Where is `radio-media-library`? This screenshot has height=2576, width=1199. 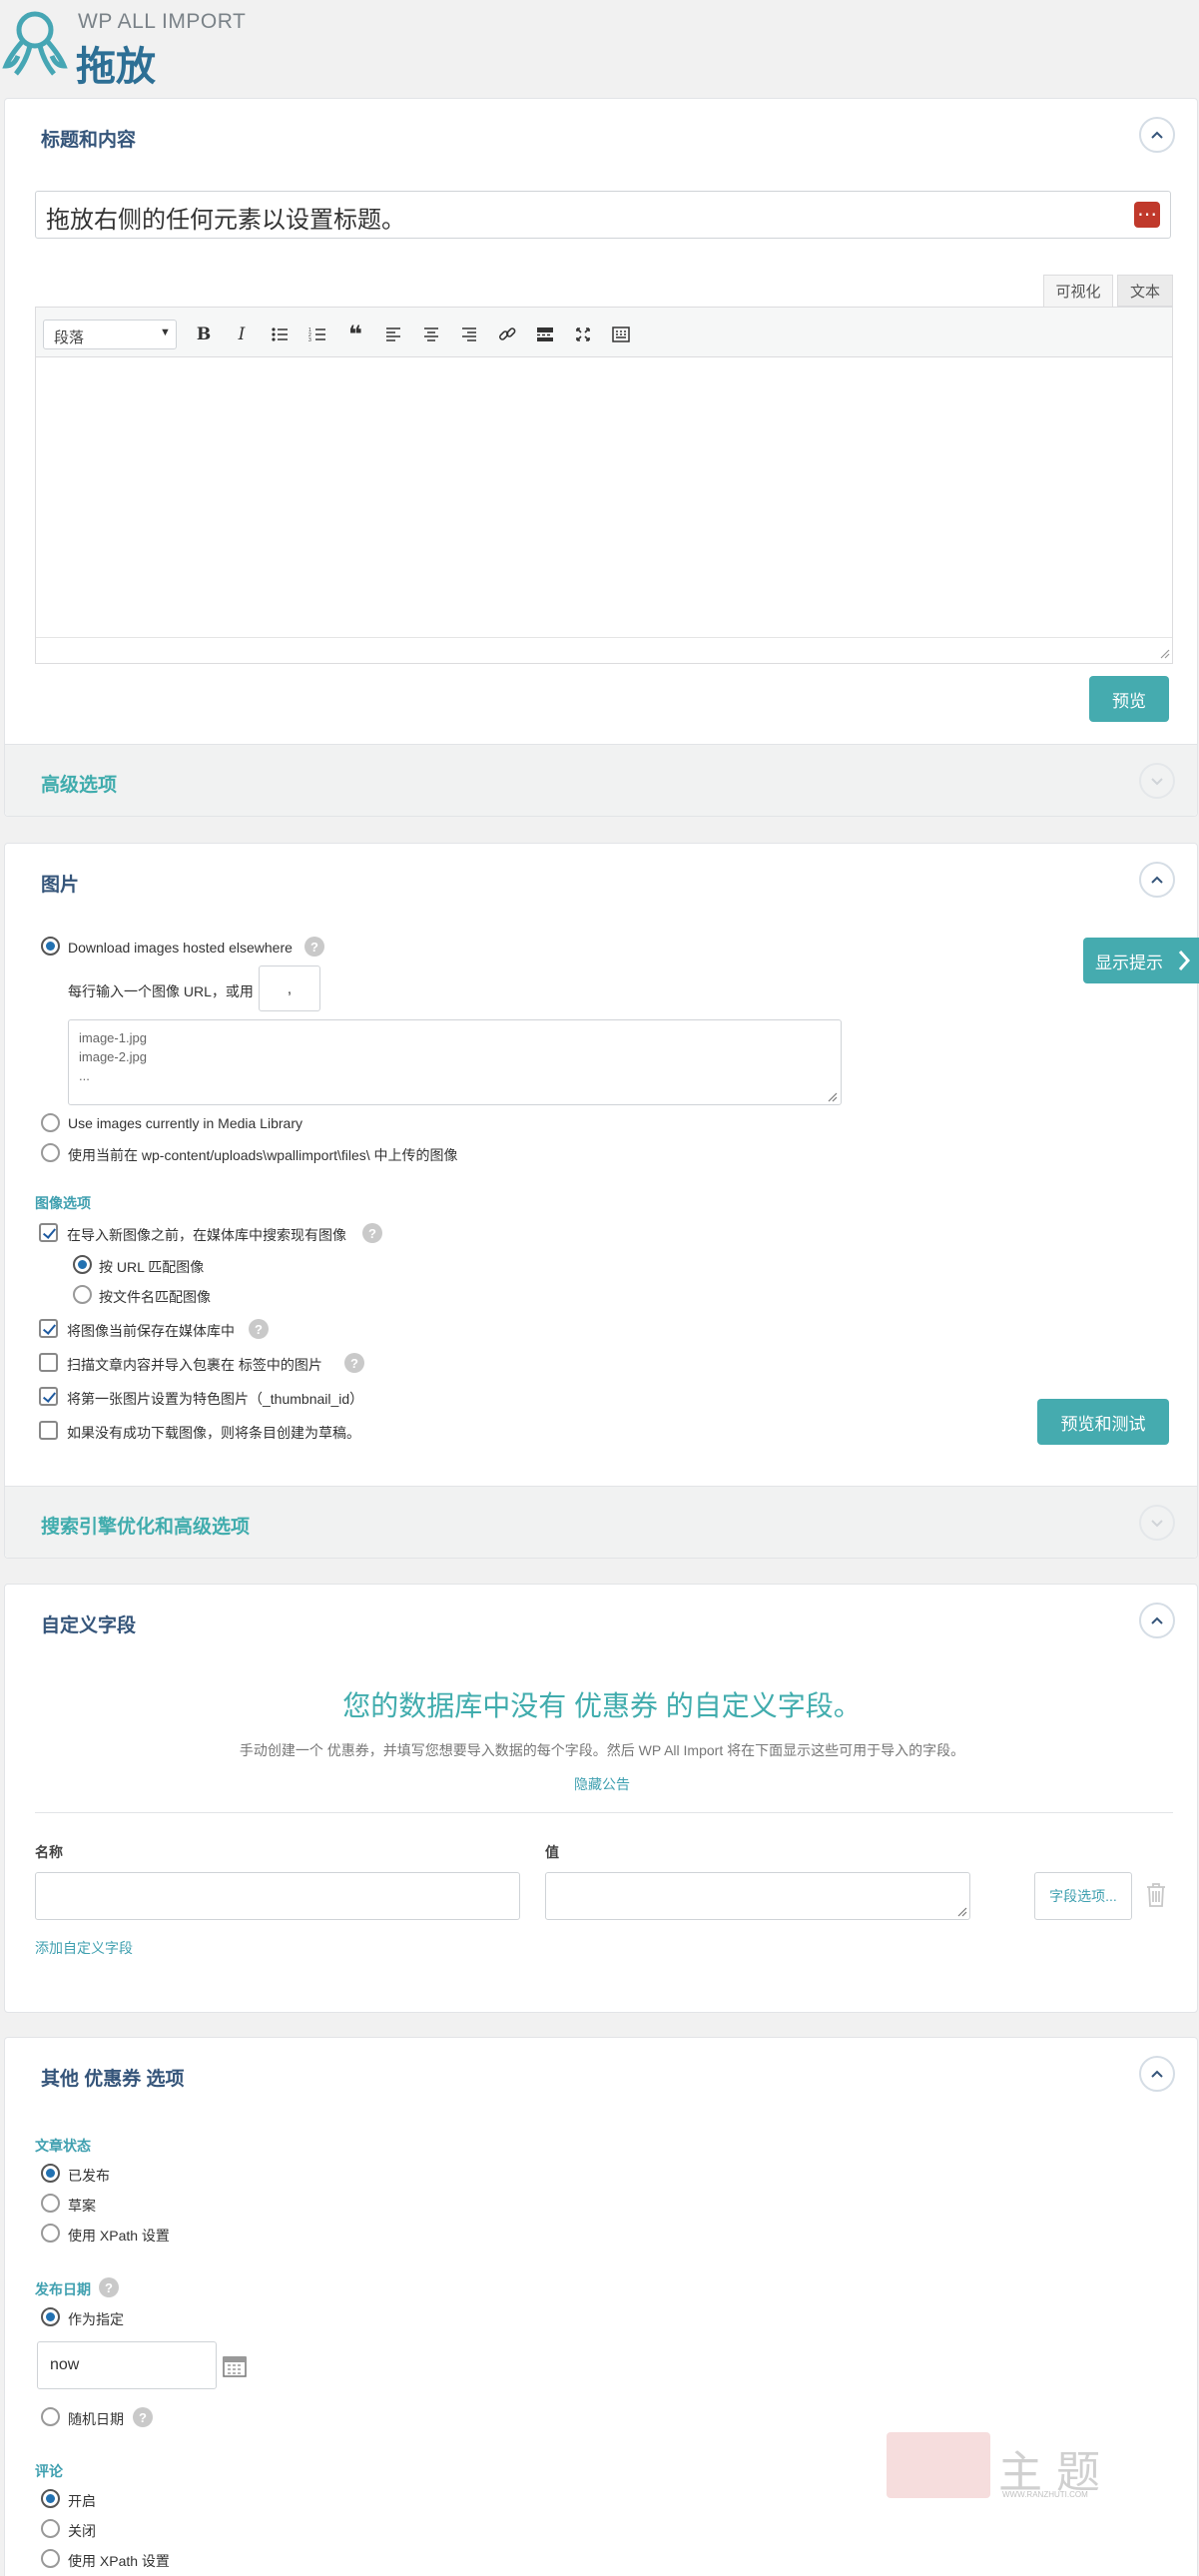
radio-media-library is located at coordinates (50, 1122).